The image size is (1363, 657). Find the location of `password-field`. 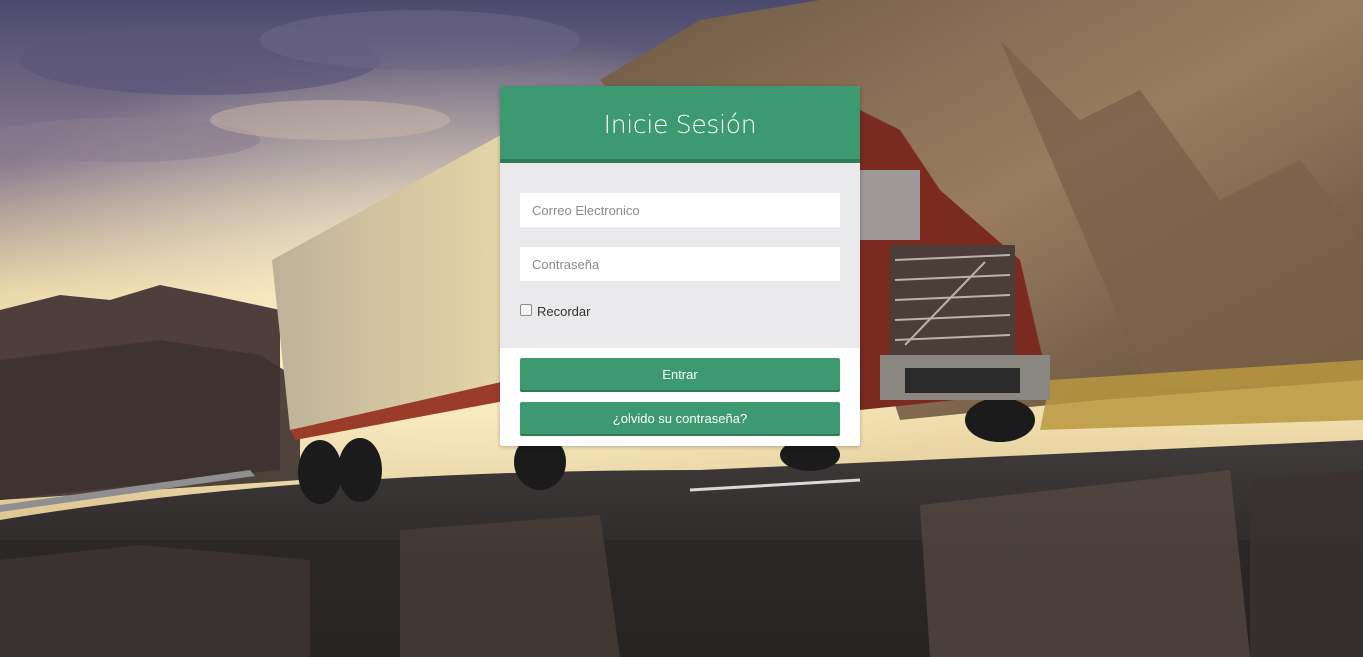

password-field is located at coordinates (680, 264).